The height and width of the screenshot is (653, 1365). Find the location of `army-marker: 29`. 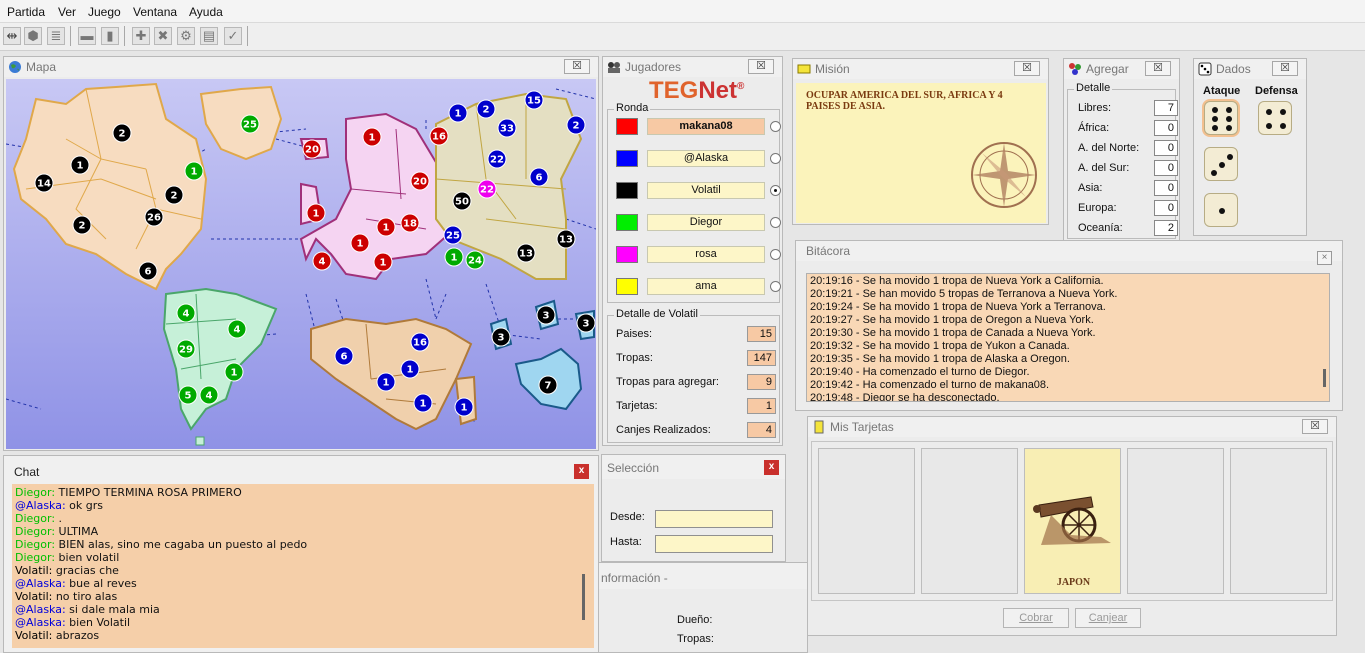

army-marker: 29 is located at coordinates (186, 349).